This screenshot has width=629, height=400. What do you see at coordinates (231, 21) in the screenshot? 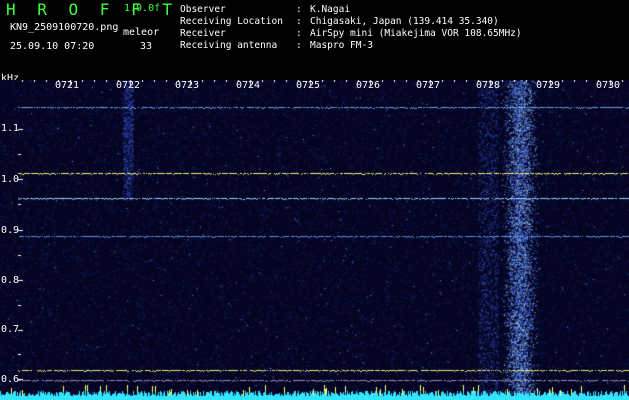
I see `meta-key: Receiving Location` at bounding box center [231, 21].